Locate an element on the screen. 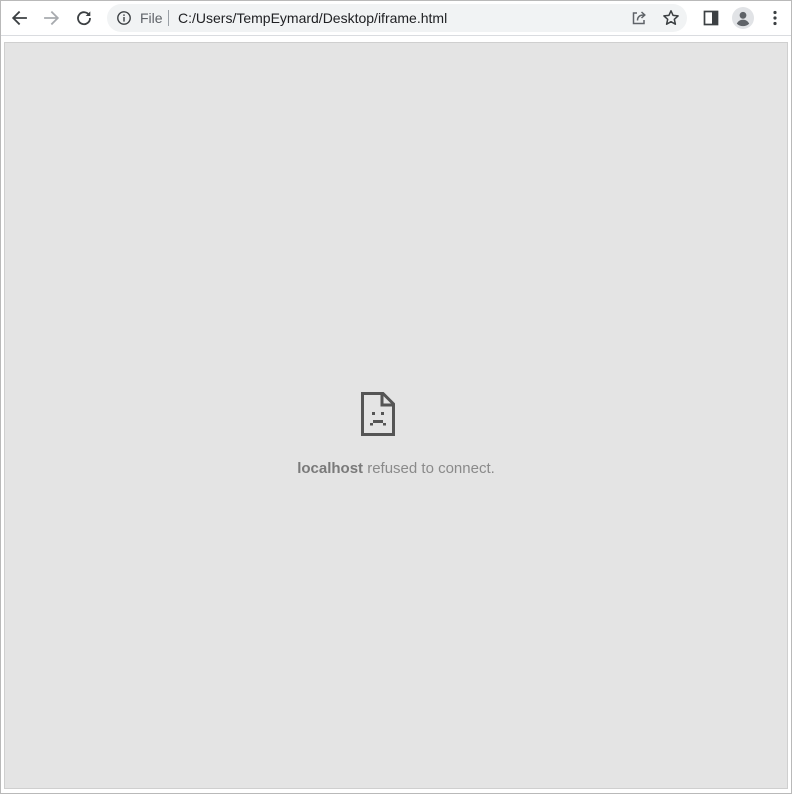 The height and width of the screenshot is (794, 792). reload-button is located at coordinates (84, 18).